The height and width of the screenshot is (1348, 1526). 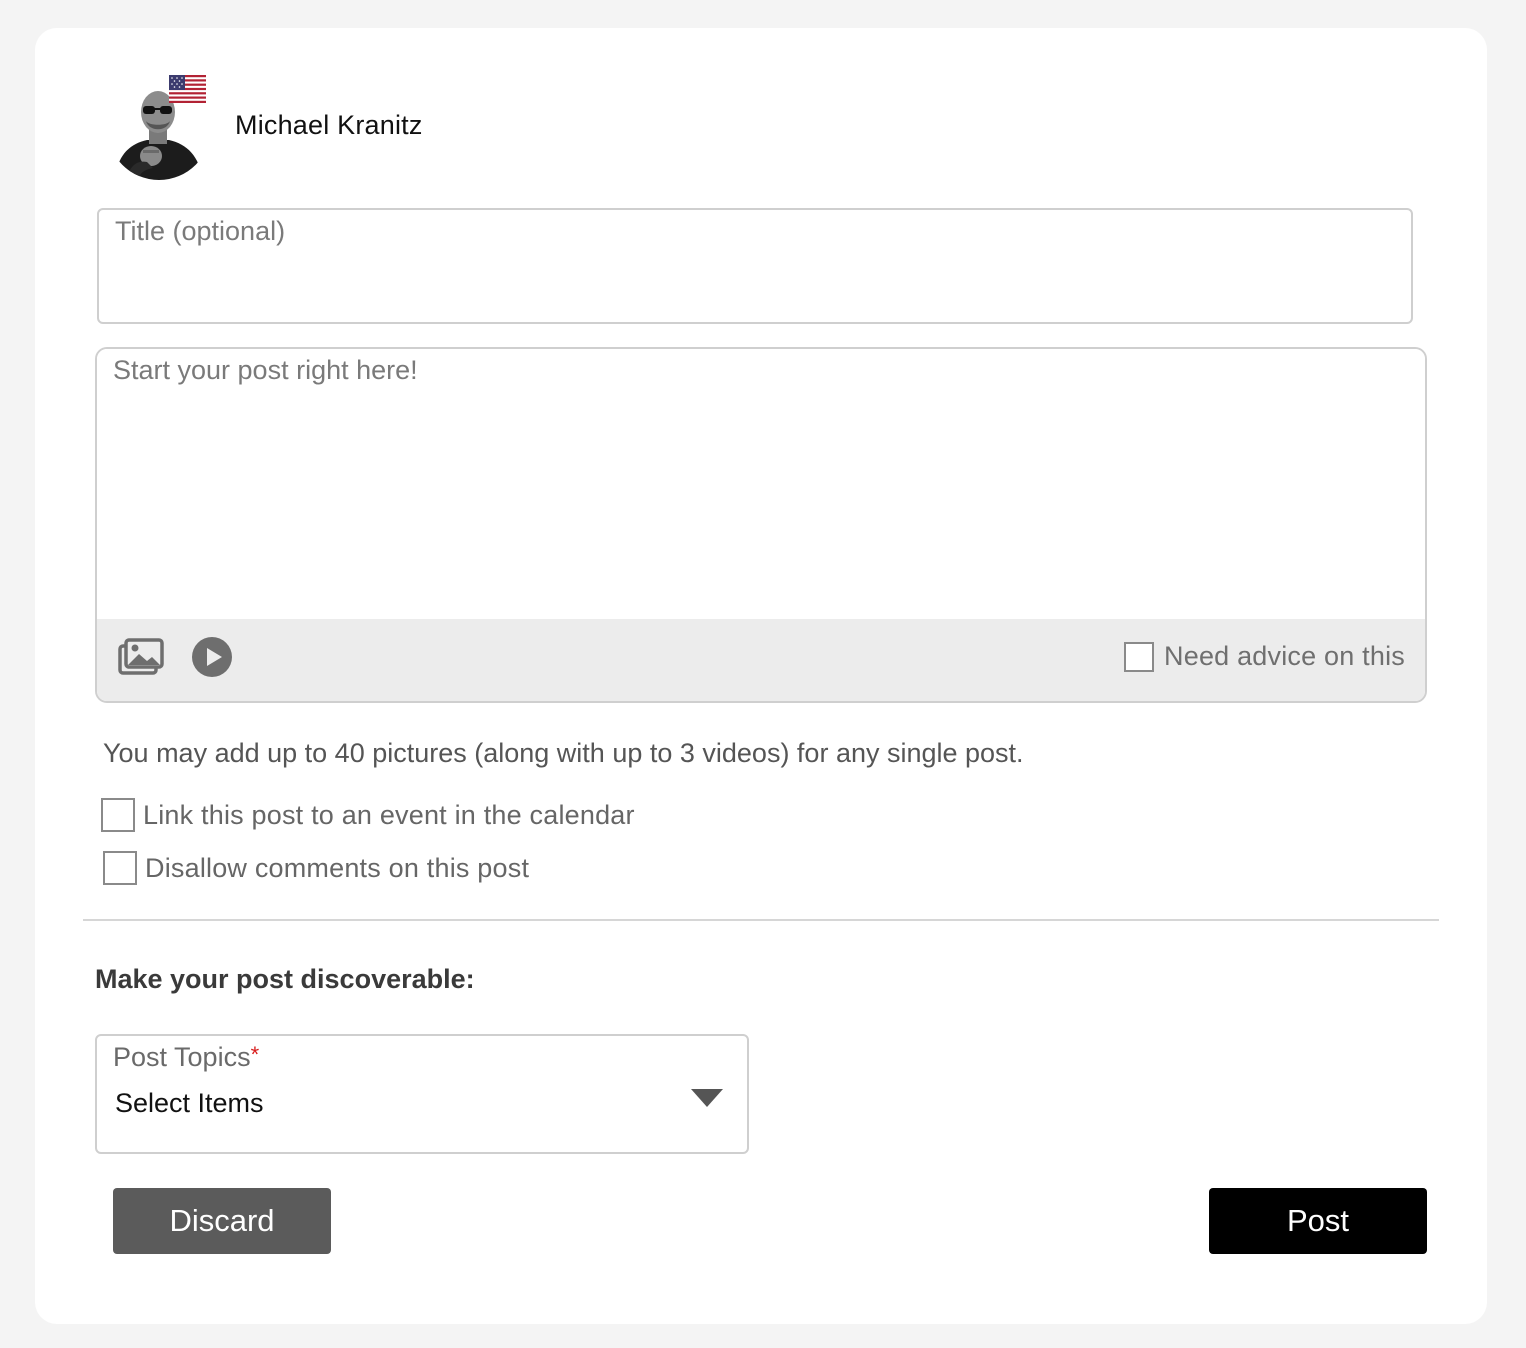 What do you see at coordinates (212, 657) in the screenshot?
I see `play-video-icon` at bounding box center [212, 657].